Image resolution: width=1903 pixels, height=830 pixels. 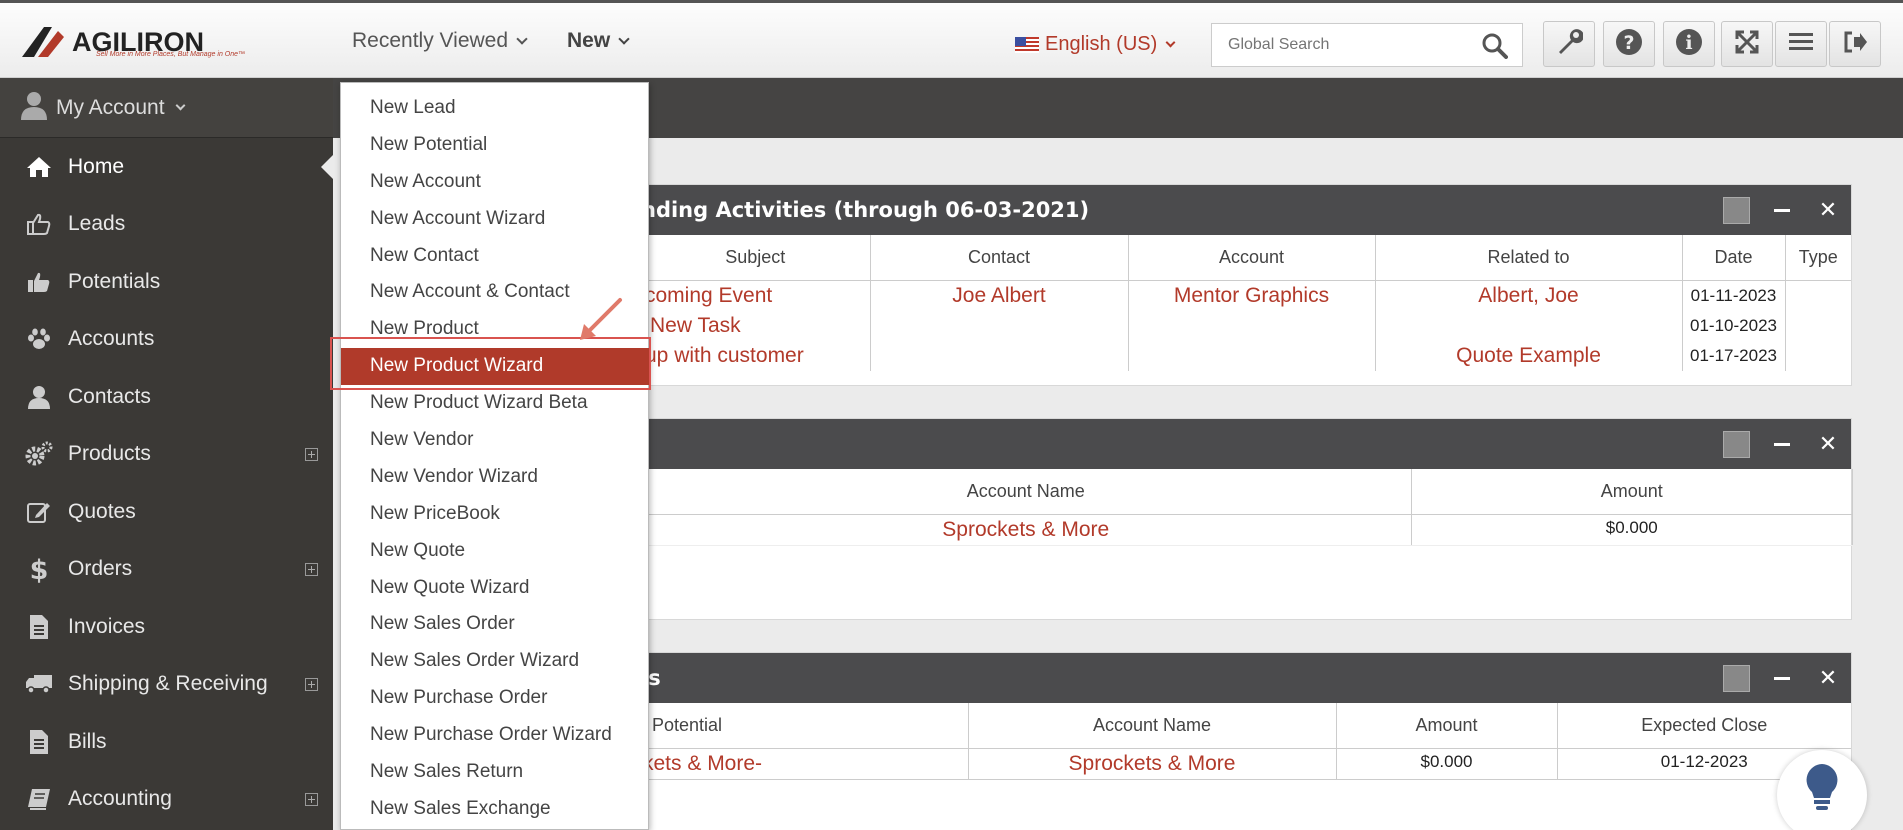 I want to click on menu-item-new-vendor: New Vendor, so click(x=494, y=440).